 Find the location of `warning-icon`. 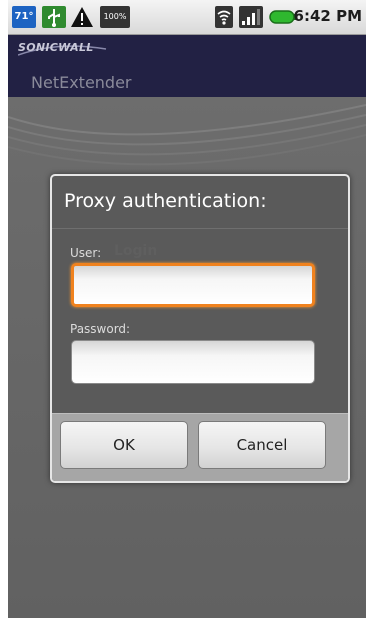

warning-icon is located at coordinates (82, 17).